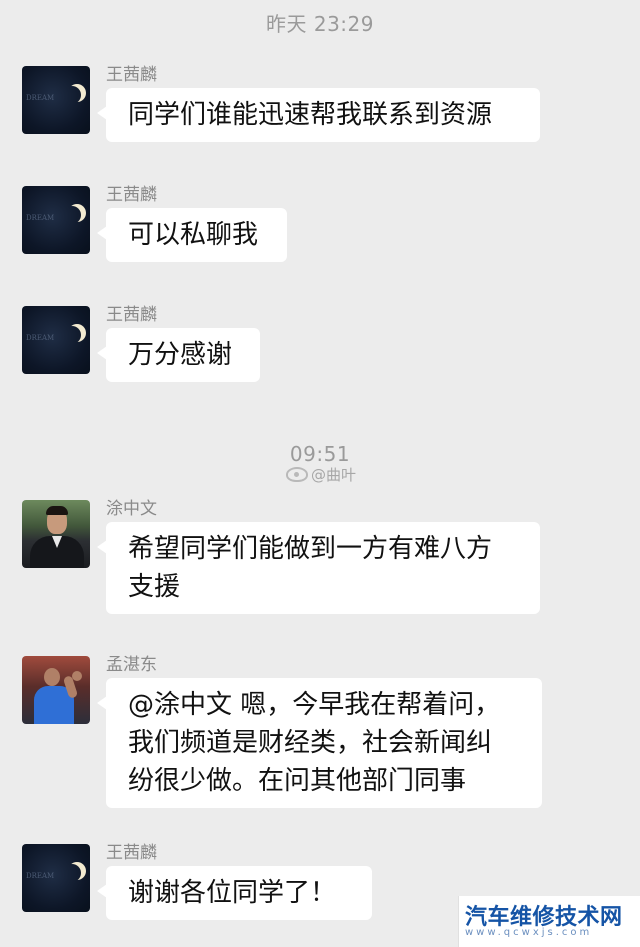 Image resolution: width=640 pixels, height=947 pixels. I want to click on message-bubble: 万分感谢, so click(178, 355).